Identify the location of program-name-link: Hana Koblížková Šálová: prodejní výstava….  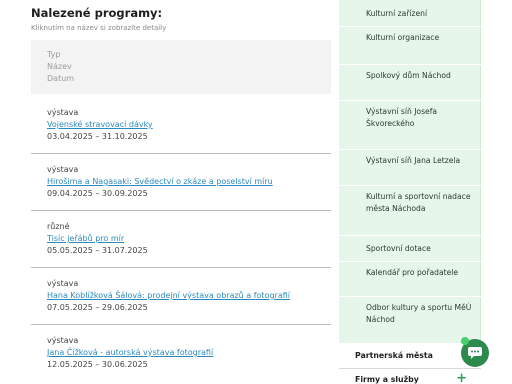
(168, 295).